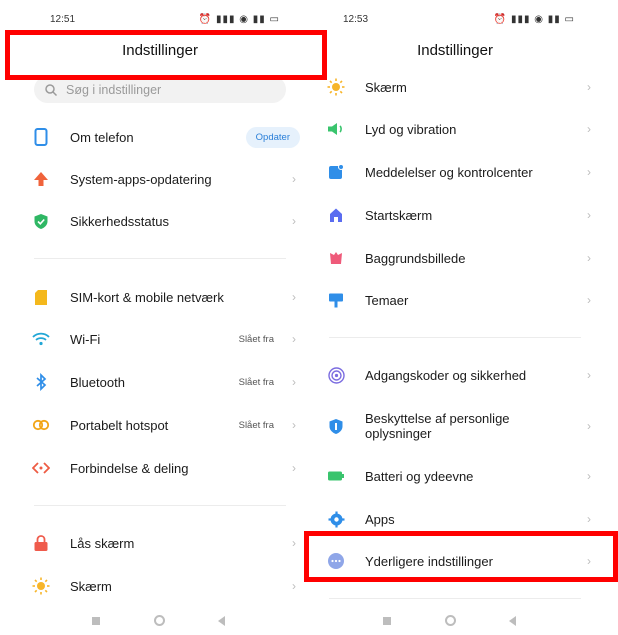 This screenshot has height=635, width=618. I want to click on settings-item-bluetooth: Bluetooth Slået fra ›, so click(160, 382).